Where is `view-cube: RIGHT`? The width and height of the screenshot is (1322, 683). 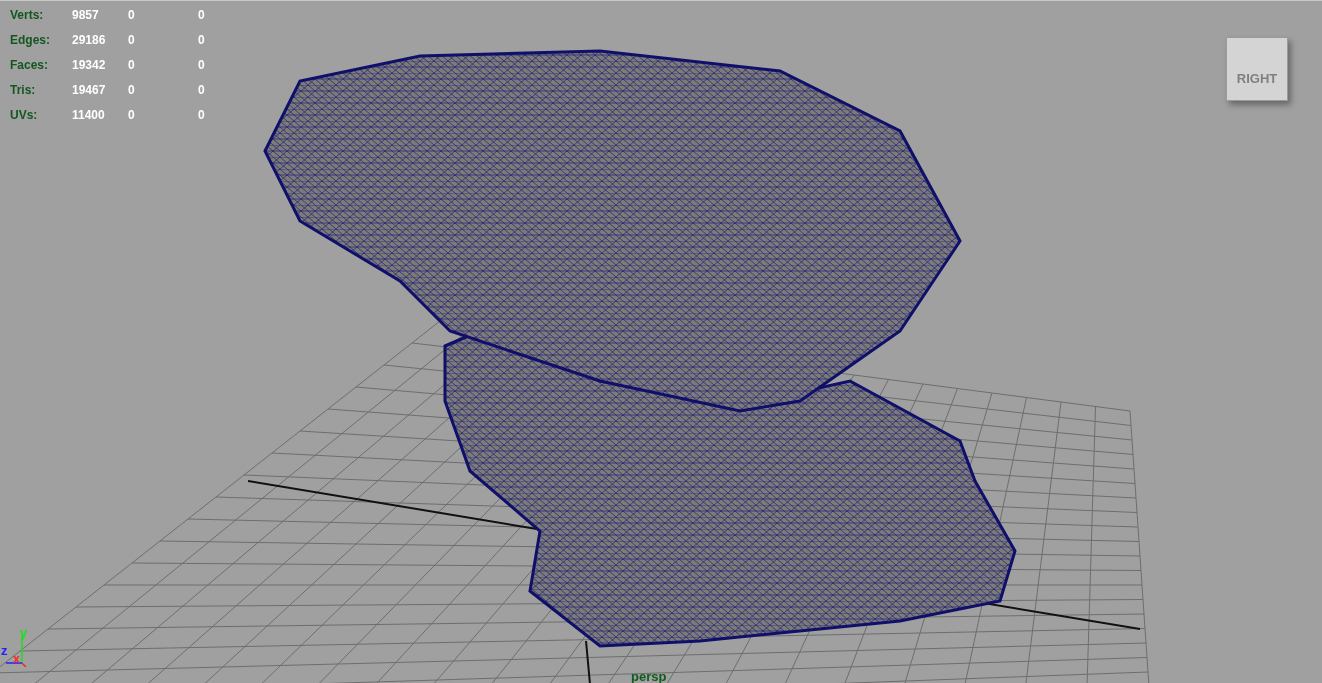 view-cube: RIGHT is located at coordinates (1257, 69).